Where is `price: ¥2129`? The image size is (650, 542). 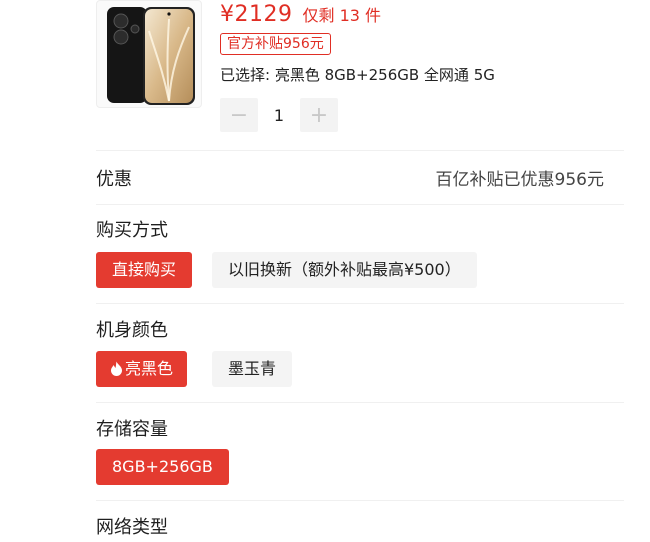
price: ¥2129 is located at coordinates (256, 14).